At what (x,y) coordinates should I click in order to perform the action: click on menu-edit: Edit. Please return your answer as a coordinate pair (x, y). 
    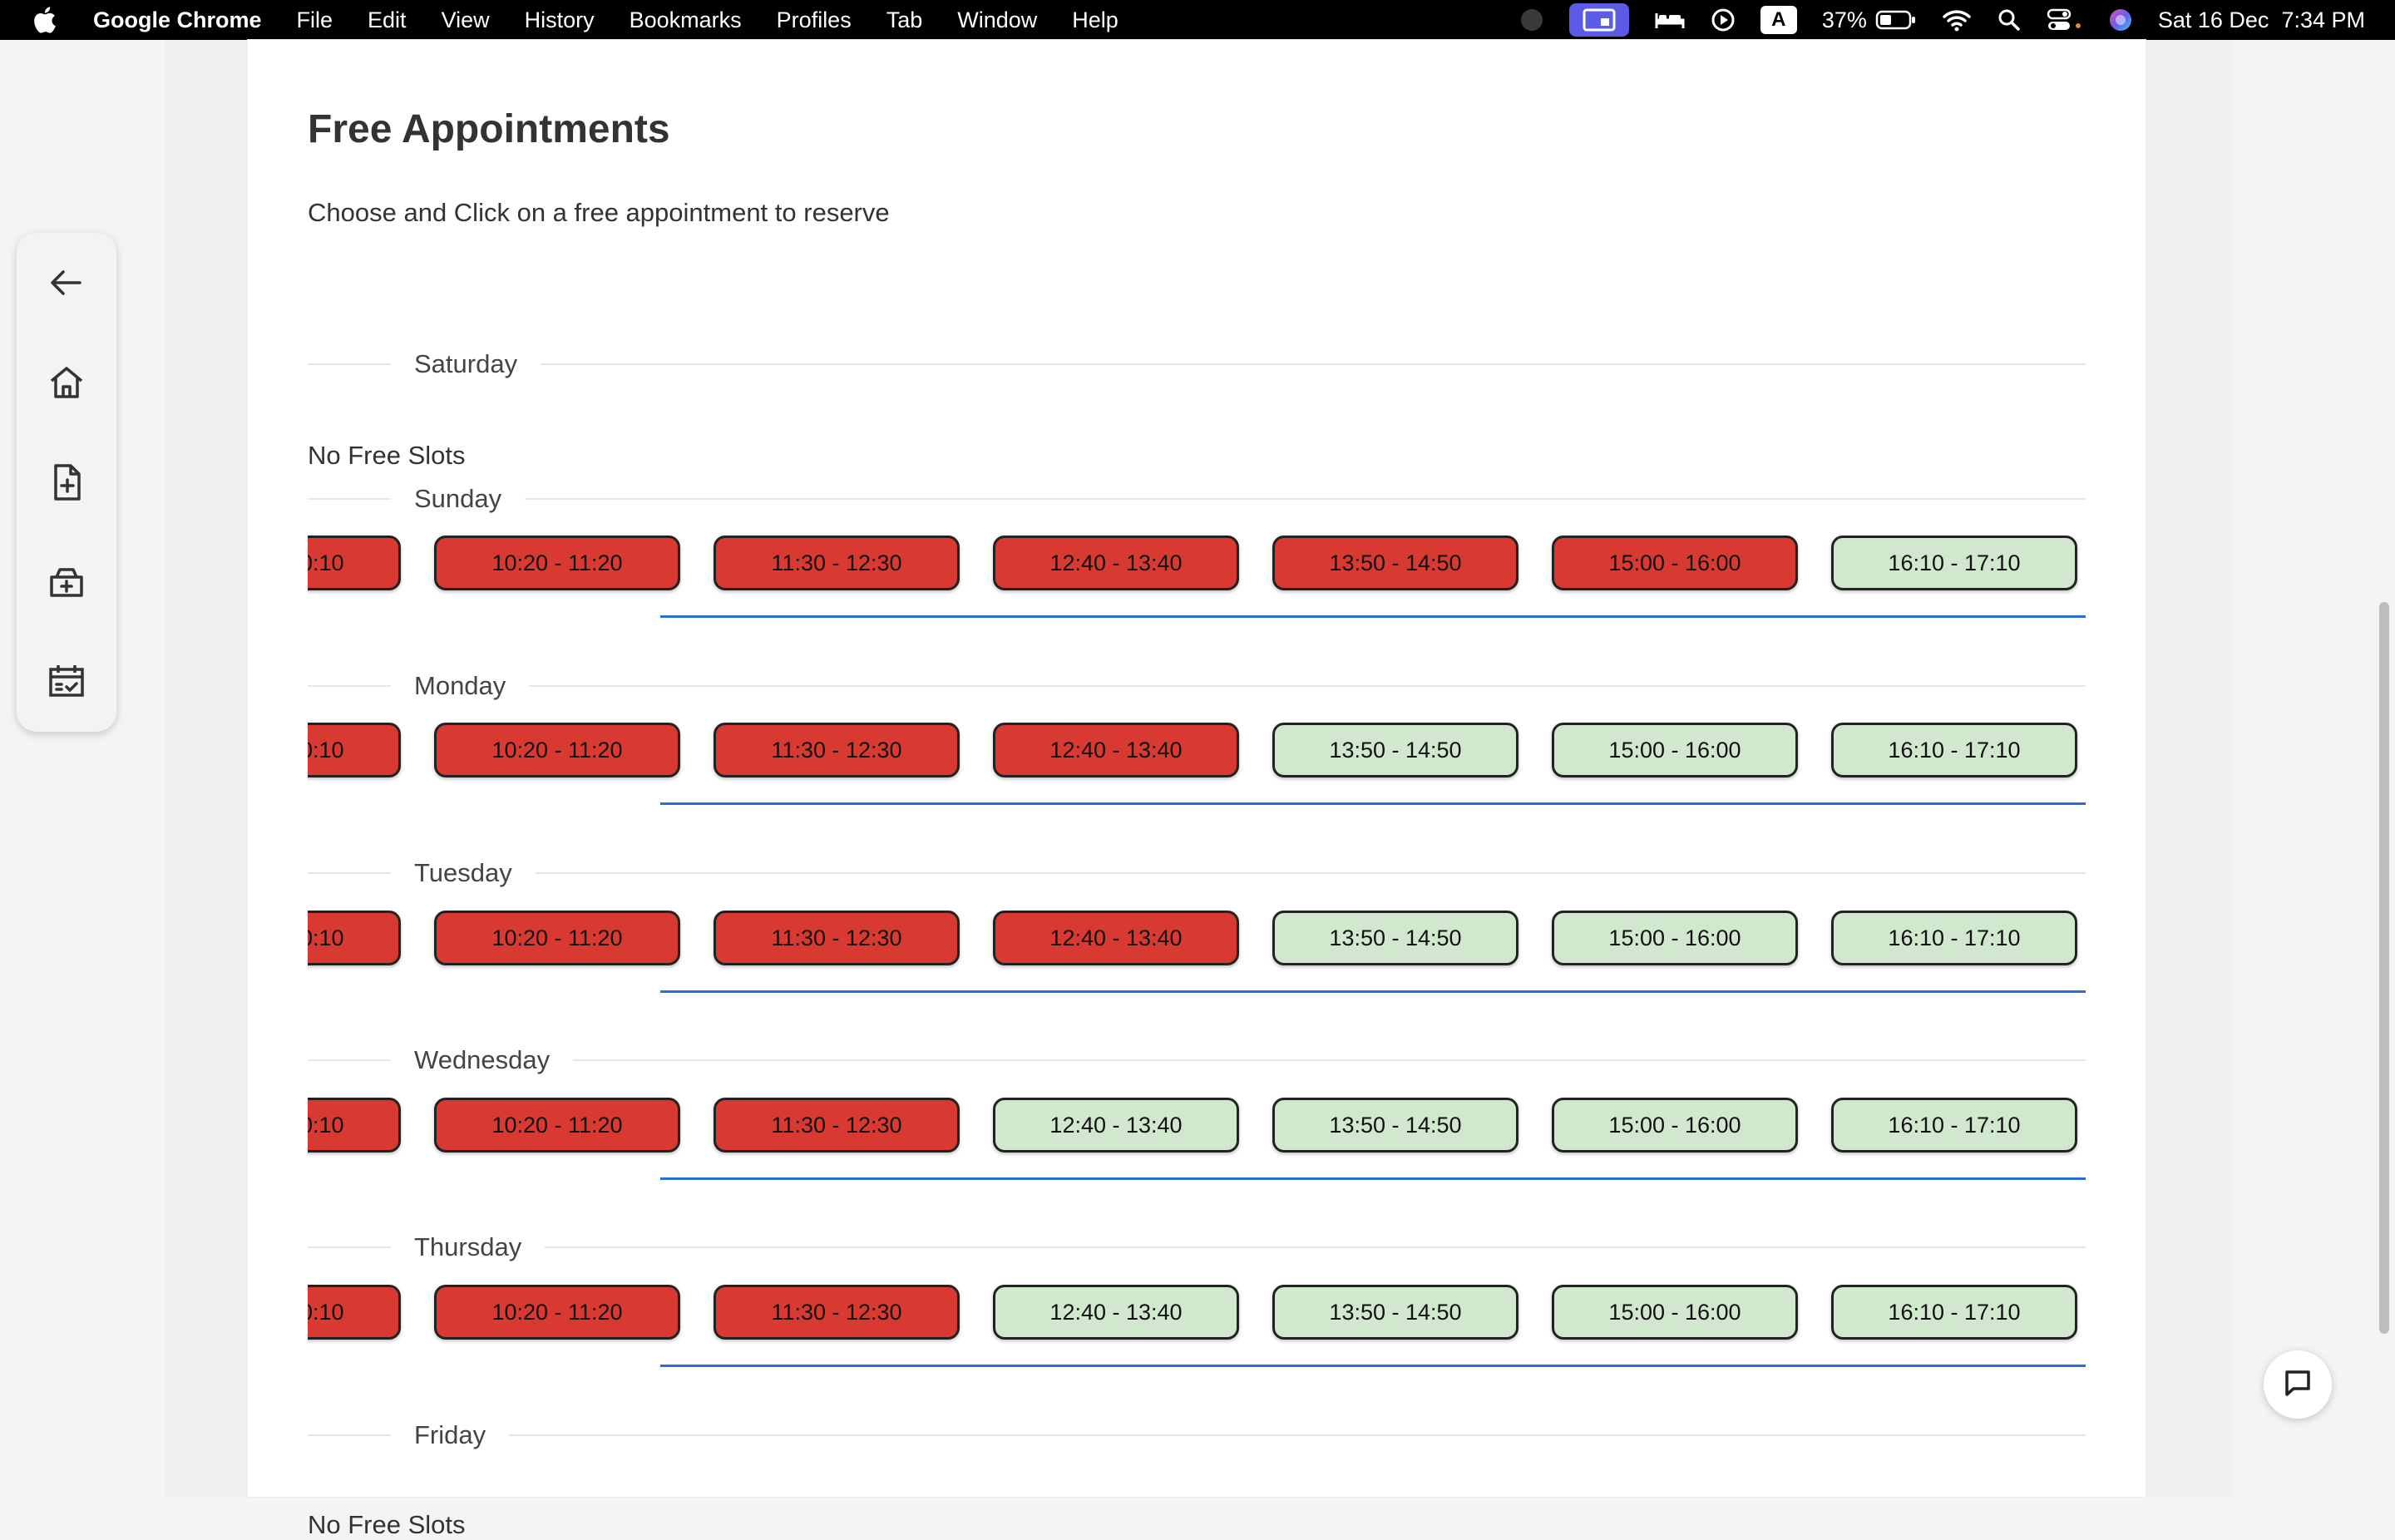
    Looking at the image, I should click on (387, 20).